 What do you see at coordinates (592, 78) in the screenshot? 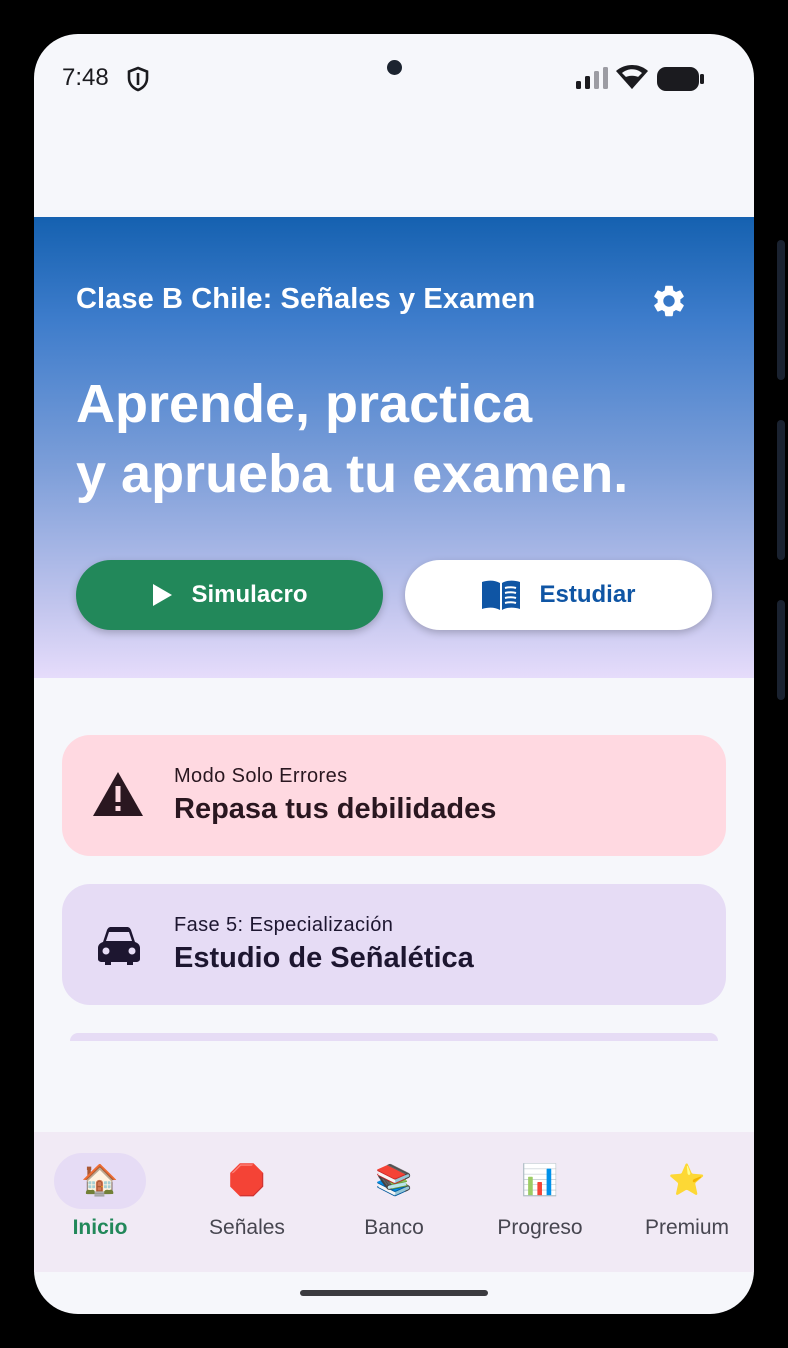
I see `signal-icon` at bounding box center [592, 78].